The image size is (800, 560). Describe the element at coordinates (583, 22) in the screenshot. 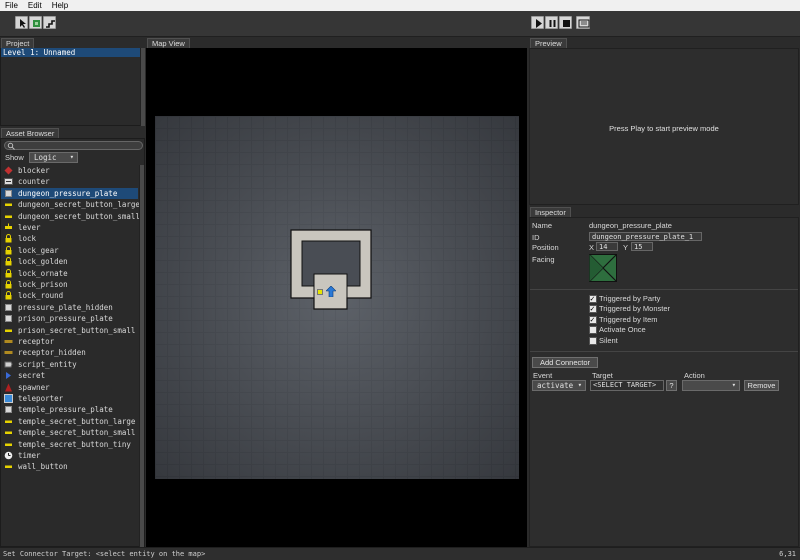

I see `export-button` at that location.